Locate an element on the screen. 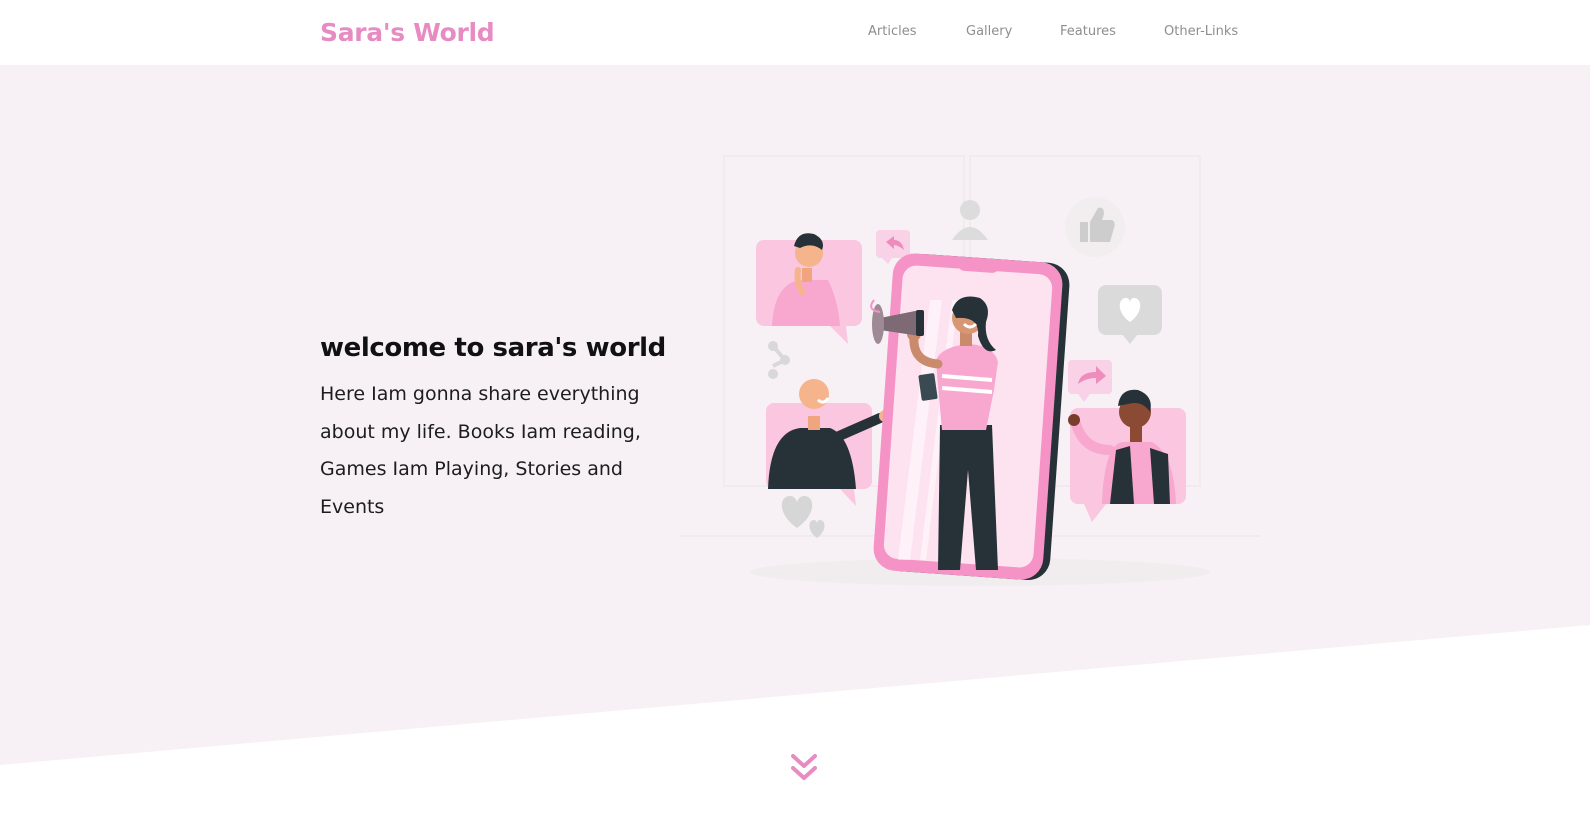 The height and width of the screenshot is (821, 1590). main-nav: Articles Gallery Features Other-Links is located at coordinates (795, 34).